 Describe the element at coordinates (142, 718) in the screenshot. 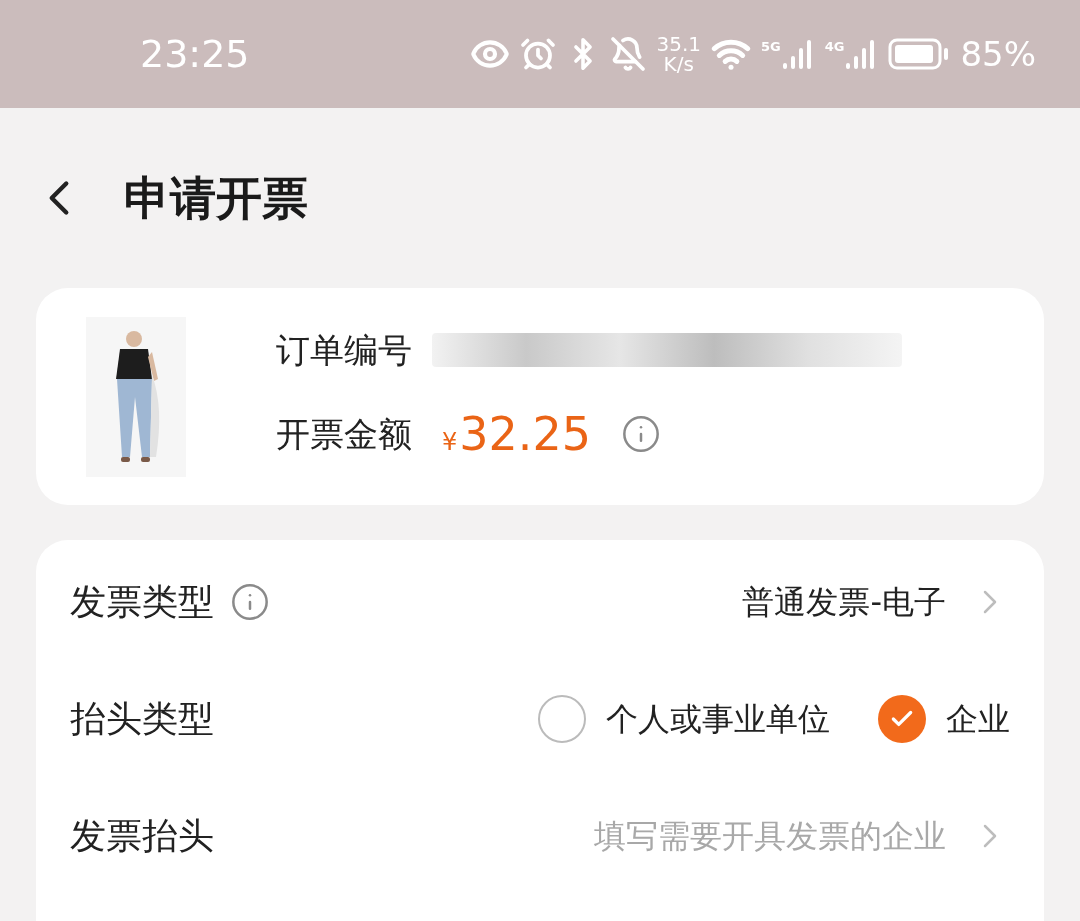

I see `field-label: 抬头类型` at that location.